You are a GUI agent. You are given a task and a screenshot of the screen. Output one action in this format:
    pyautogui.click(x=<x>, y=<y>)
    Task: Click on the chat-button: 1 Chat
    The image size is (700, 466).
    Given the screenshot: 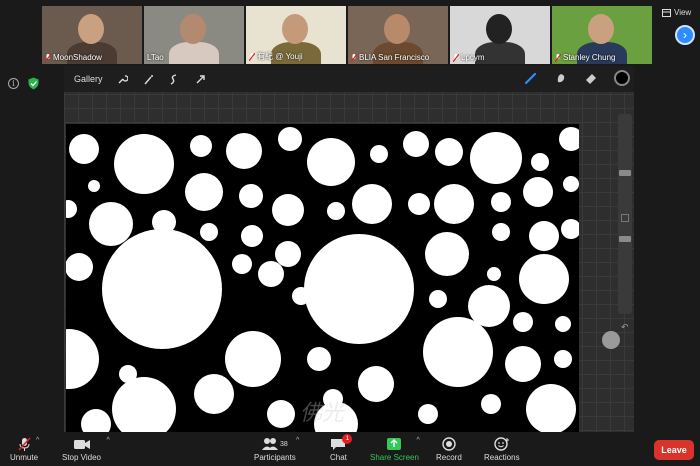 What is the action you would take?
    pyautogui.click(x=341, y=448)
    